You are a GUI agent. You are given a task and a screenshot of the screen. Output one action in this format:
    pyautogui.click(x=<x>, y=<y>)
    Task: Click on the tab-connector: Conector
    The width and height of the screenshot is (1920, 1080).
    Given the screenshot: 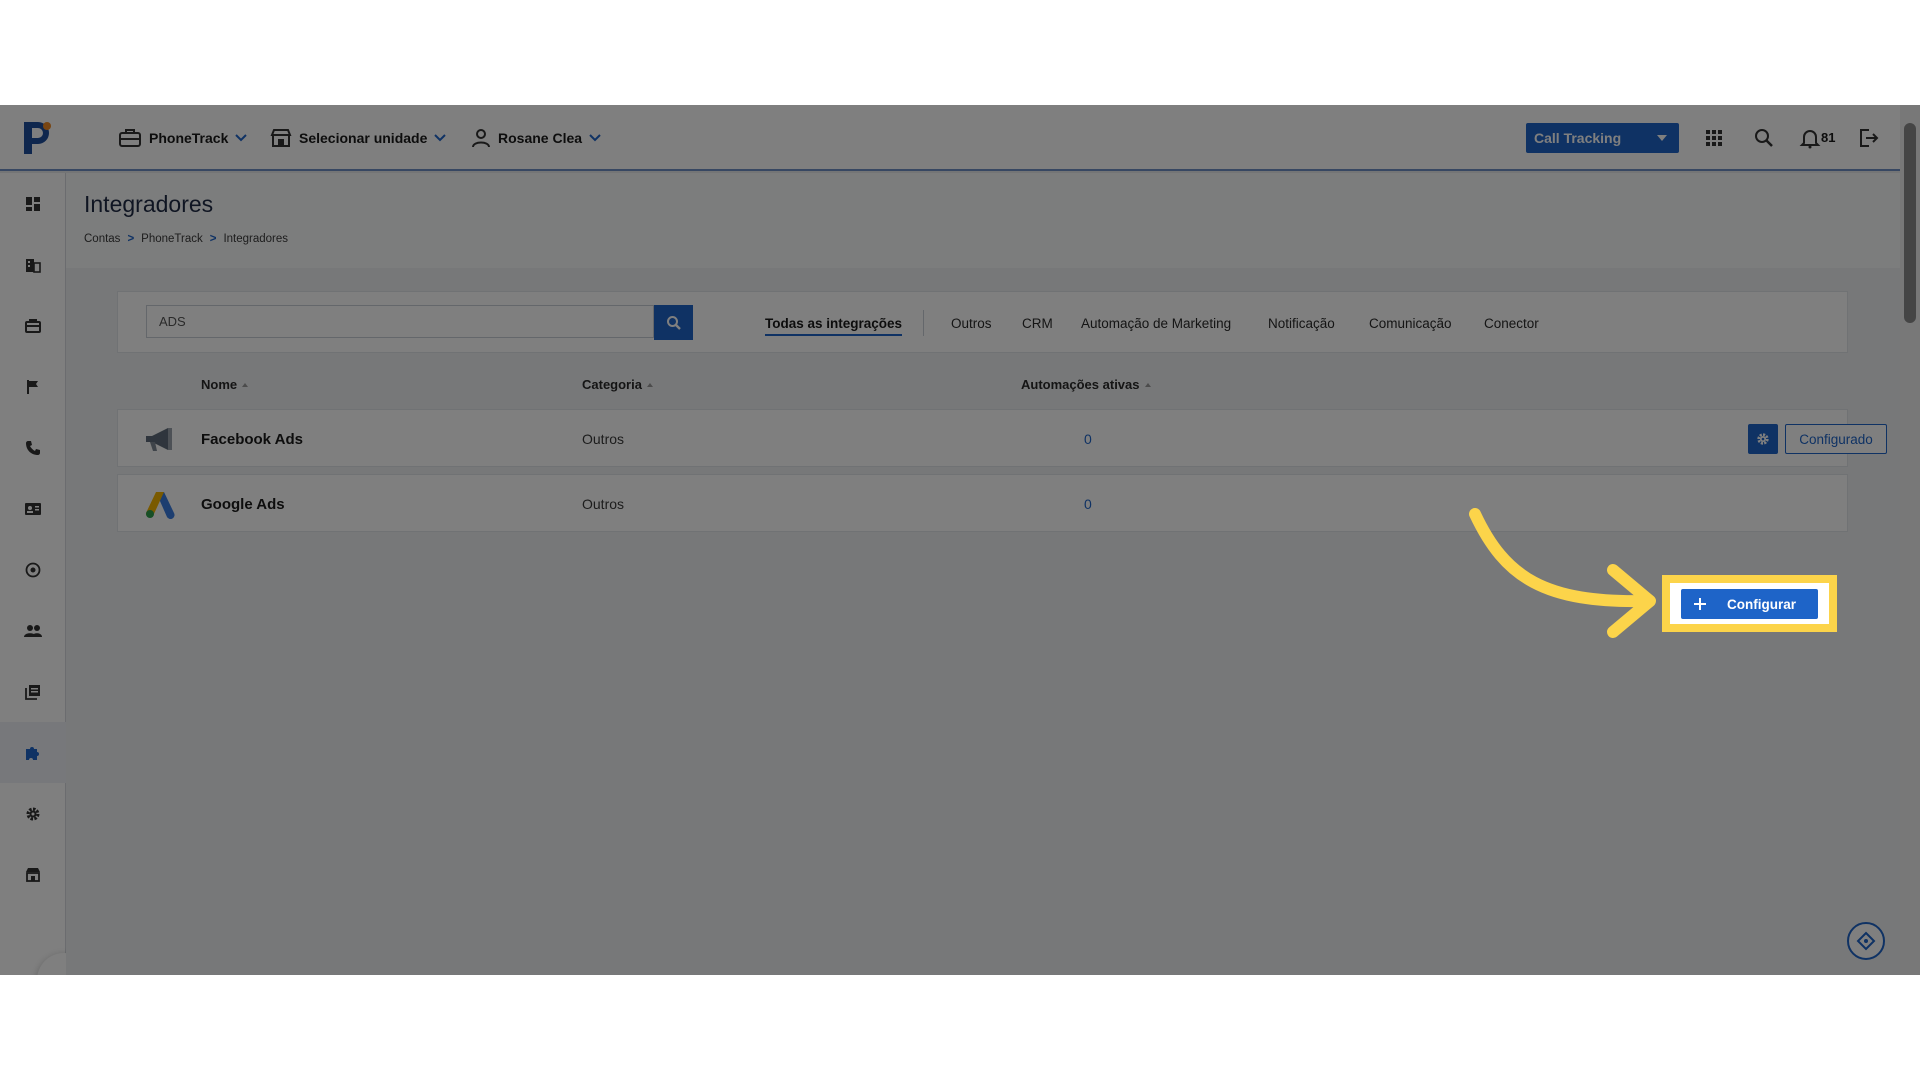 What is the action you would take?
    pyautogui.click(x=1511, y=323)
    